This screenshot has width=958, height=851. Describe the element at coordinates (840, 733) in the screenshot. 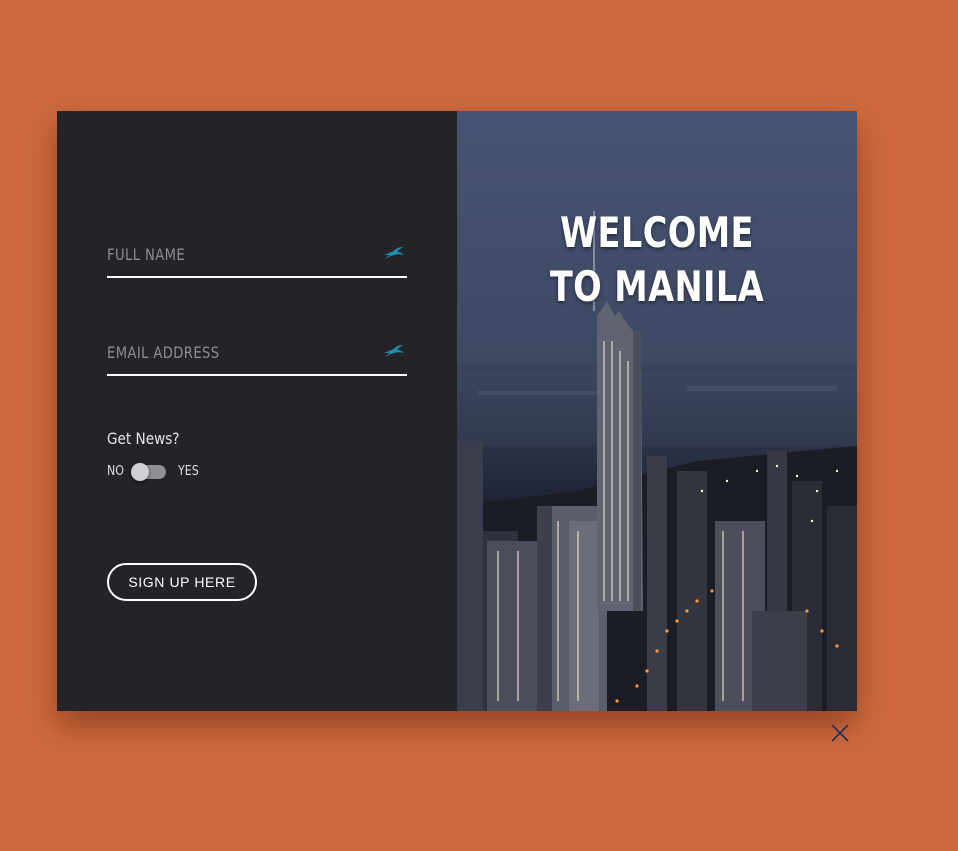

I see `close-icon` at that location.